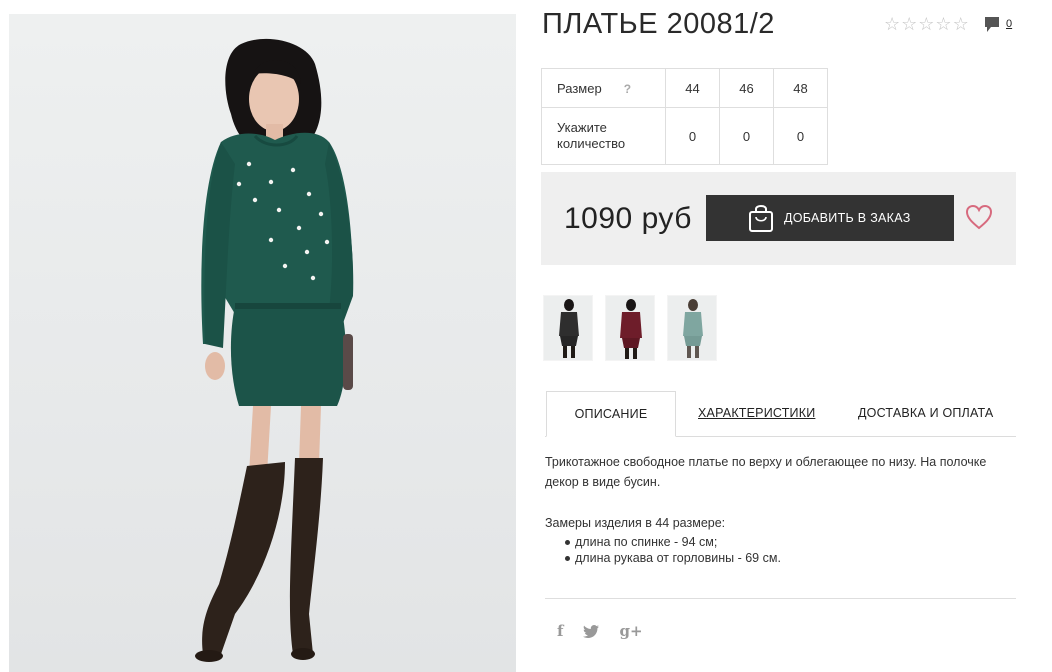 The width and height of the screenshot is (1052, 672). Describe the element at coordinates (1009, 24) in the screenshot. I see `comments-count-link: 0` at that location.